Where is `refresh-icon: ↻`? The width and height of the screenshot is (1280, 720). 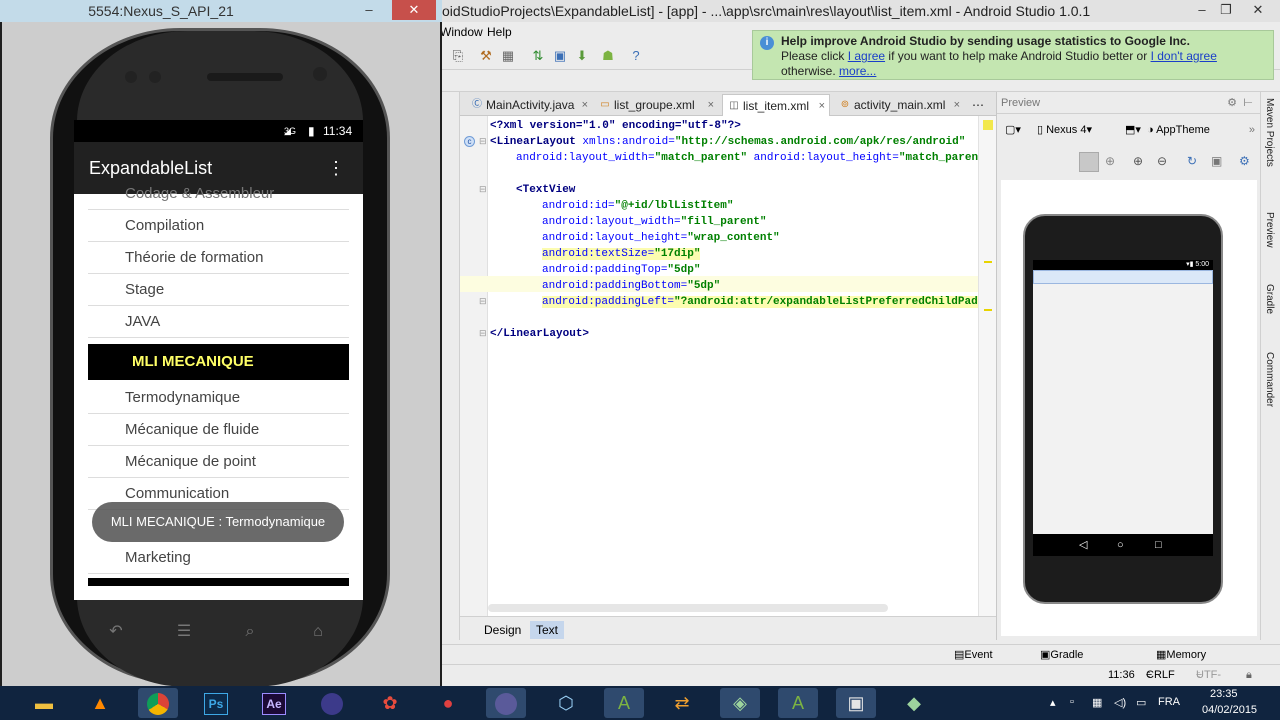 refresh-icon: ↻ is located at coordinates (1192, 161).